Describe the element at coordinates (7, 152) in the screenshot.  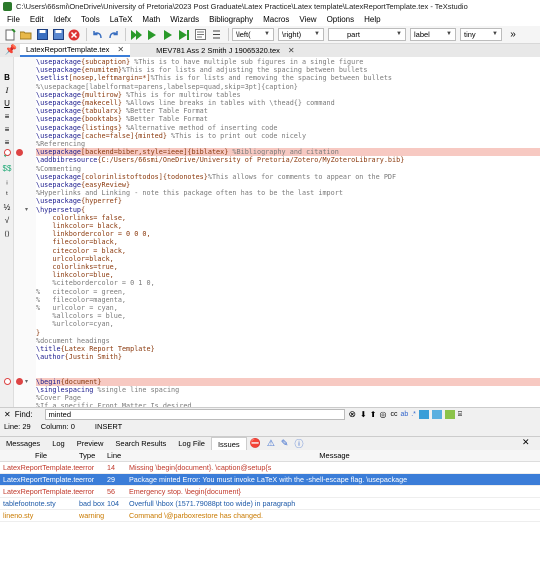
I see `bookmark-marker-icon` at that location.